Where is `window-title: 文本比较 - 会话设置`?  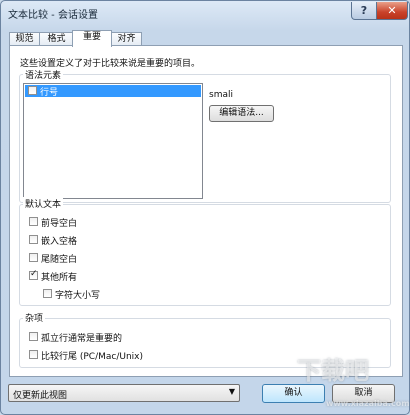
window-title: 文本比较 - 会话设置 is located at coordinates (53, 15).